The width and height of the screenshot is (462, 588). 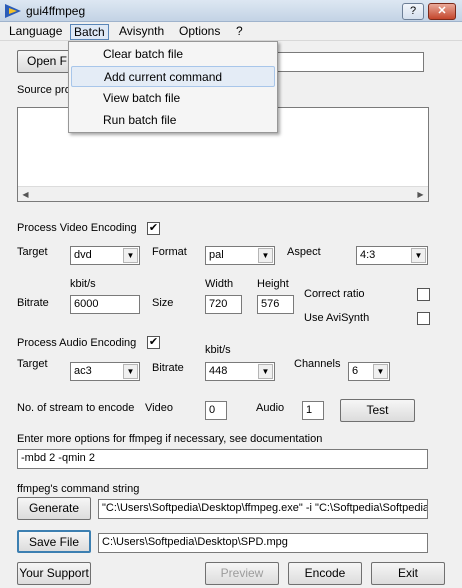 What do you see at coordinates (35, 32) in the screenshot?
I see `menu-language: Language` at bounding box center [35, 32].